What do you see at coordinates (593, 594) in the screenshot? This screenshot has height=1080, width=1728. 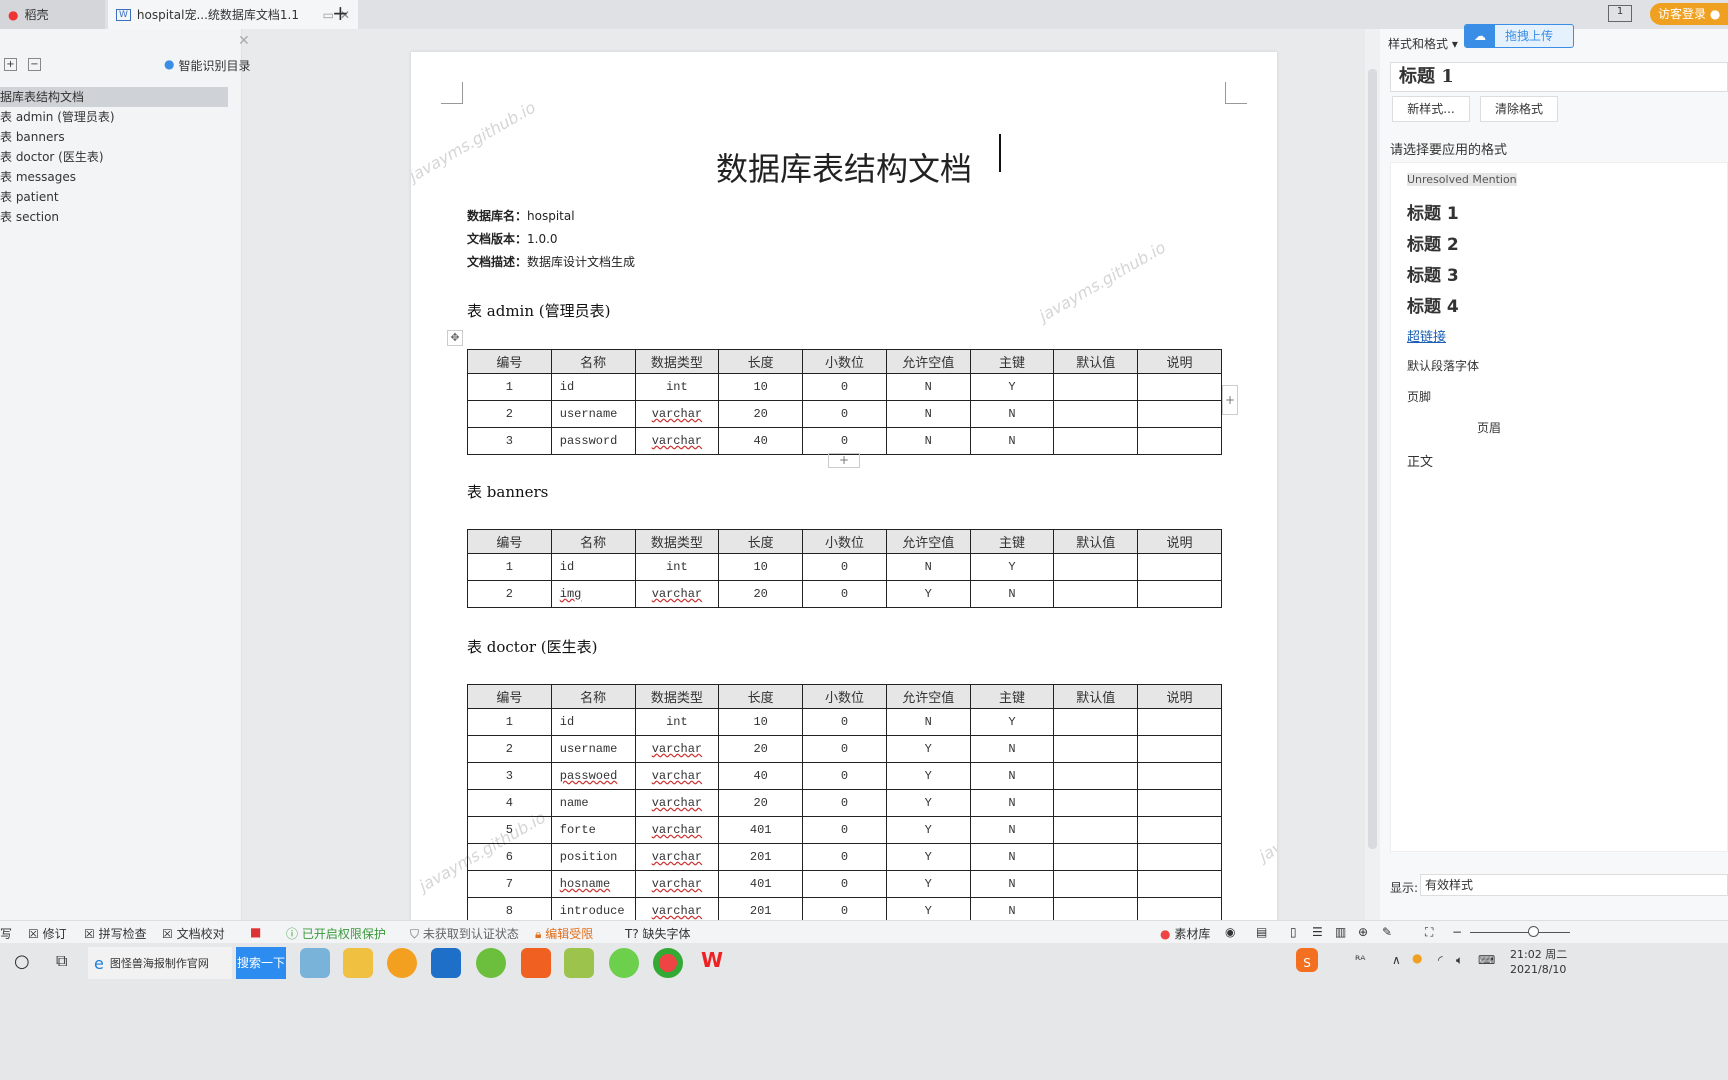 I see `table-cell: img` at bounding box center [593, 594].